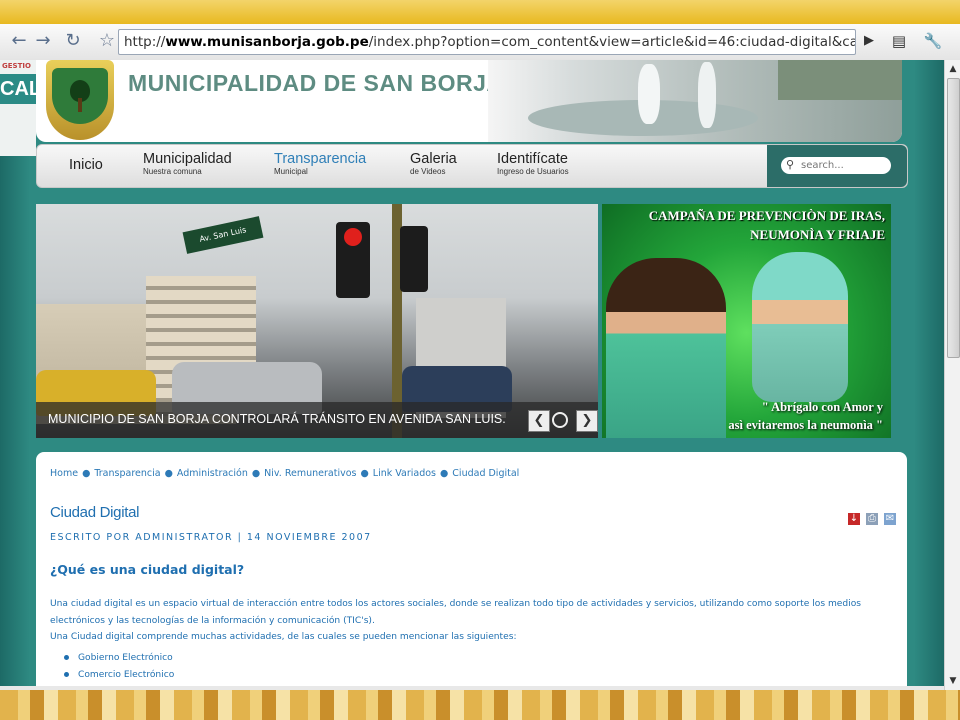 Image resolution: width=960 pixels, height=720 pixels. I want to click on search-input, so click(836, 165).